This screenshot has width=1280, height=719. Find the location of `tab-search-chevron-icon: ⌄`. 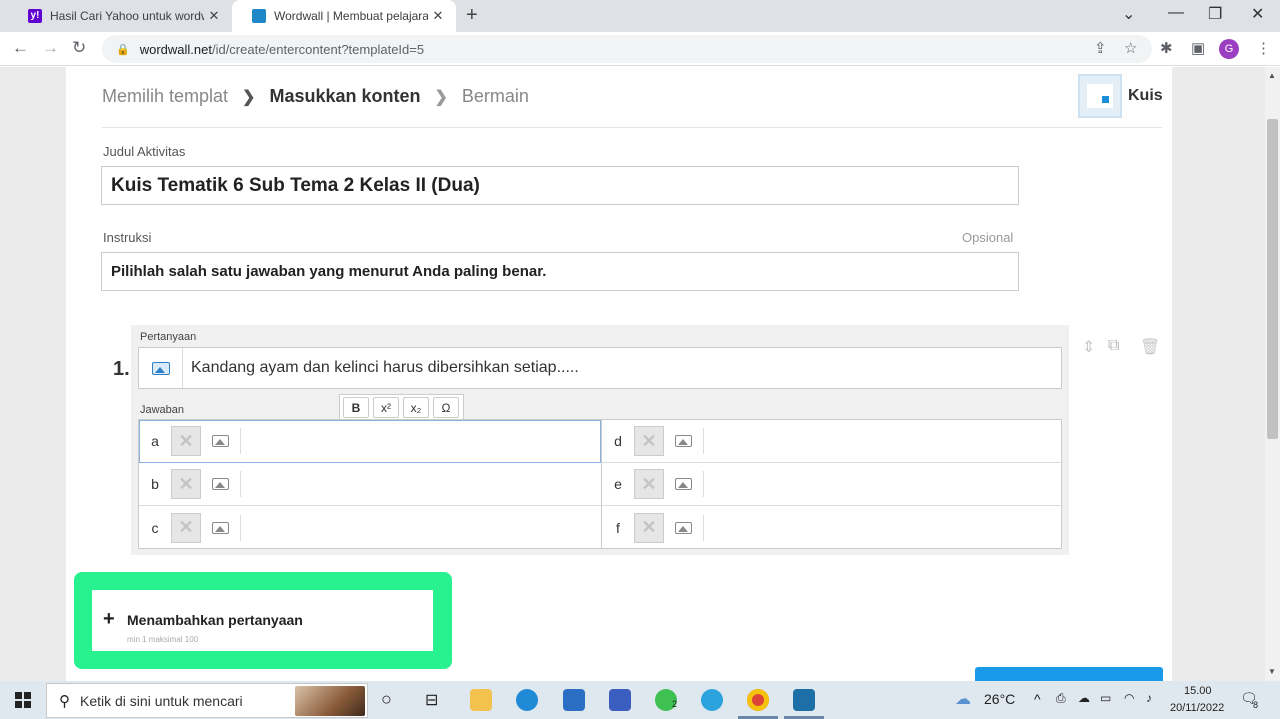

tab-search-chevron-icon: ⌄ is located at coordinates (1128, 14).